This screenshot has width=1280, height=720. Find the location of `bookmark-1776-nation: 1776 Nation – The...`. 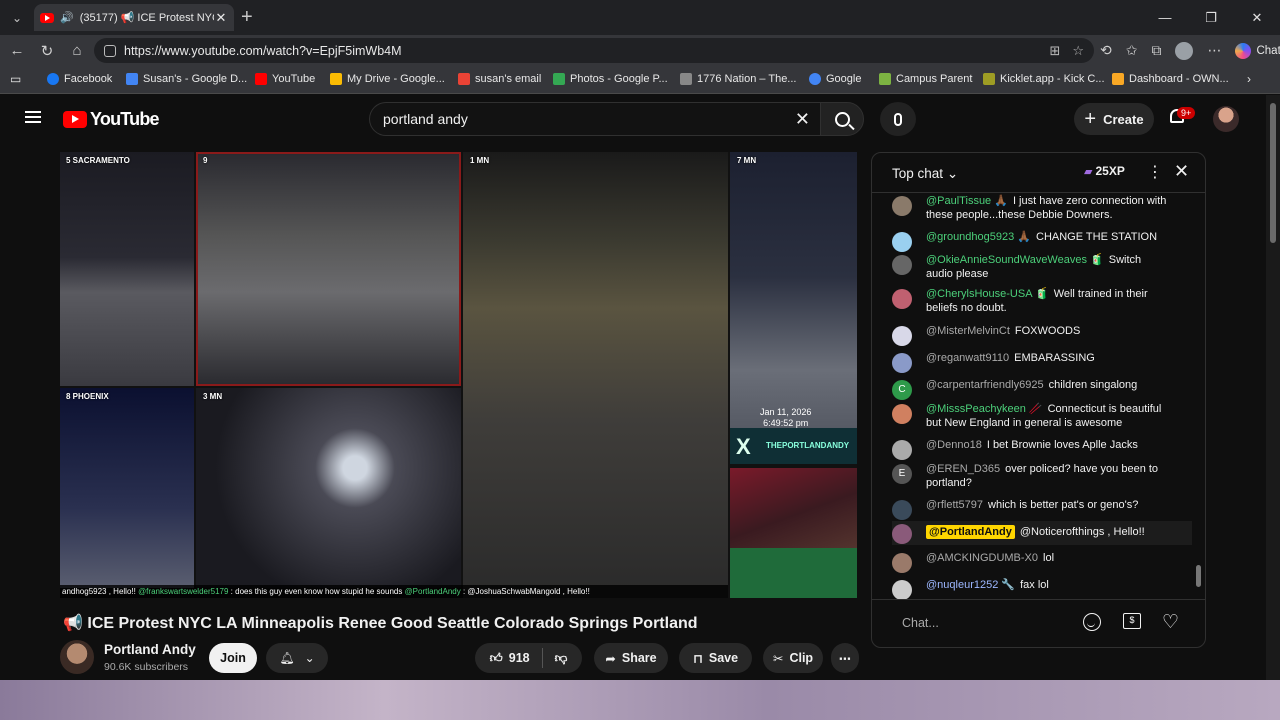

bookmark-1776-nation: 1776 Nation – The... is located at coordinates (738, 79).